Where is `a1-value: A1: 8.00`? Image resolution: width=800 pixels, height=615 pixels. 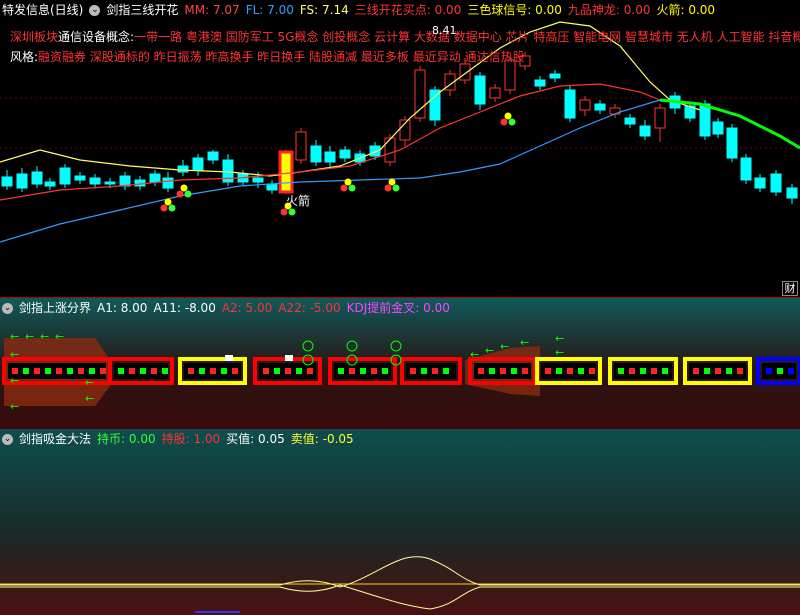
a1-value: A1: 8.00 is located at coordinates (122, 308).